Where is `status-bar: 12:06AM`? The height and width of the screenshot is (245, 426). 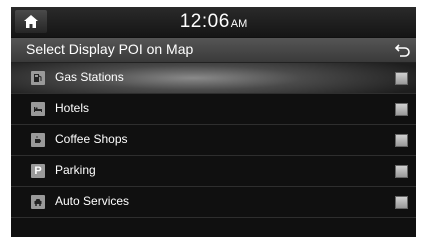
status-bar: 12:06AM is located at coordinates (213, 22).